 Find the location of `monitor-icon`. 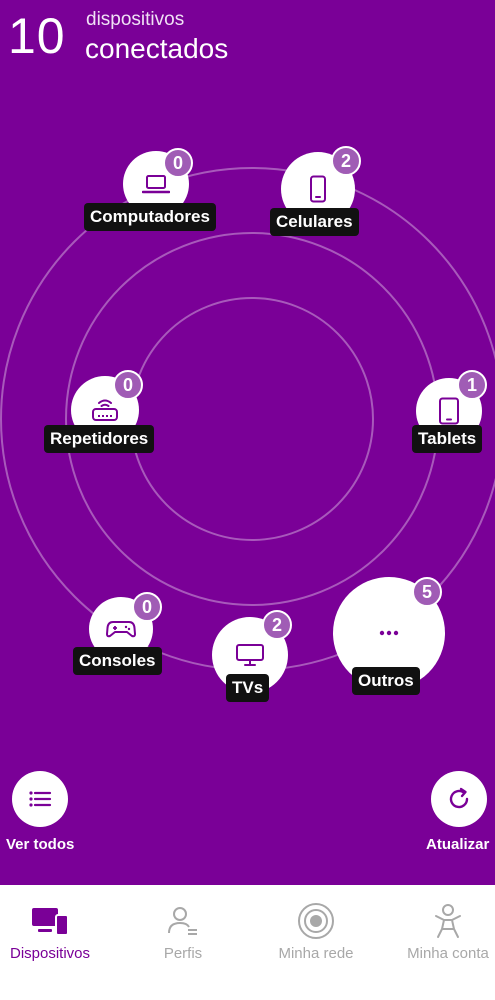

monitor-icon is located at coordinates (250, 655).